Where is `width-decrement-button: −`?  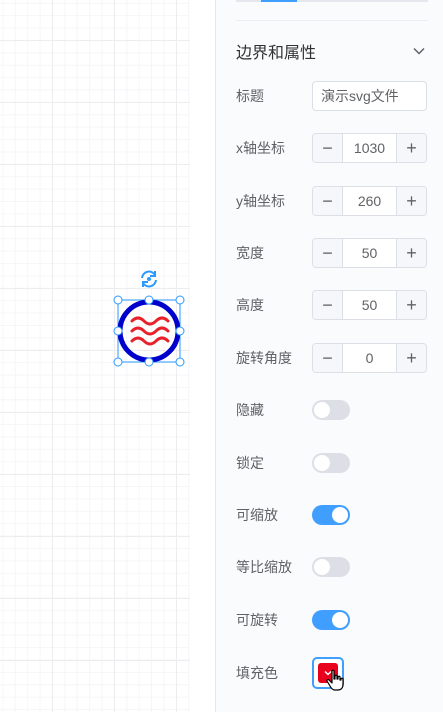 width-decrement-button: − is located at coordinates (328, 253).